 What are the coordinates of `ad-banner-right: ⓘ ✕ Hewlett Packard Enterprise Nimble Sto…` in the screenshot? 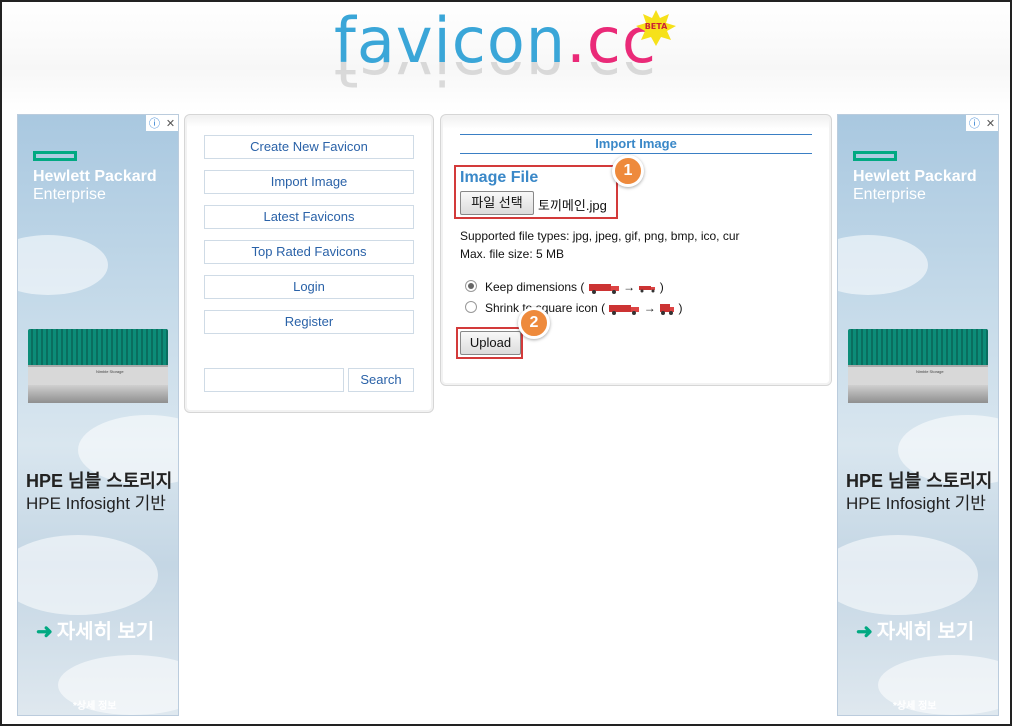 It's located at (918, 415).